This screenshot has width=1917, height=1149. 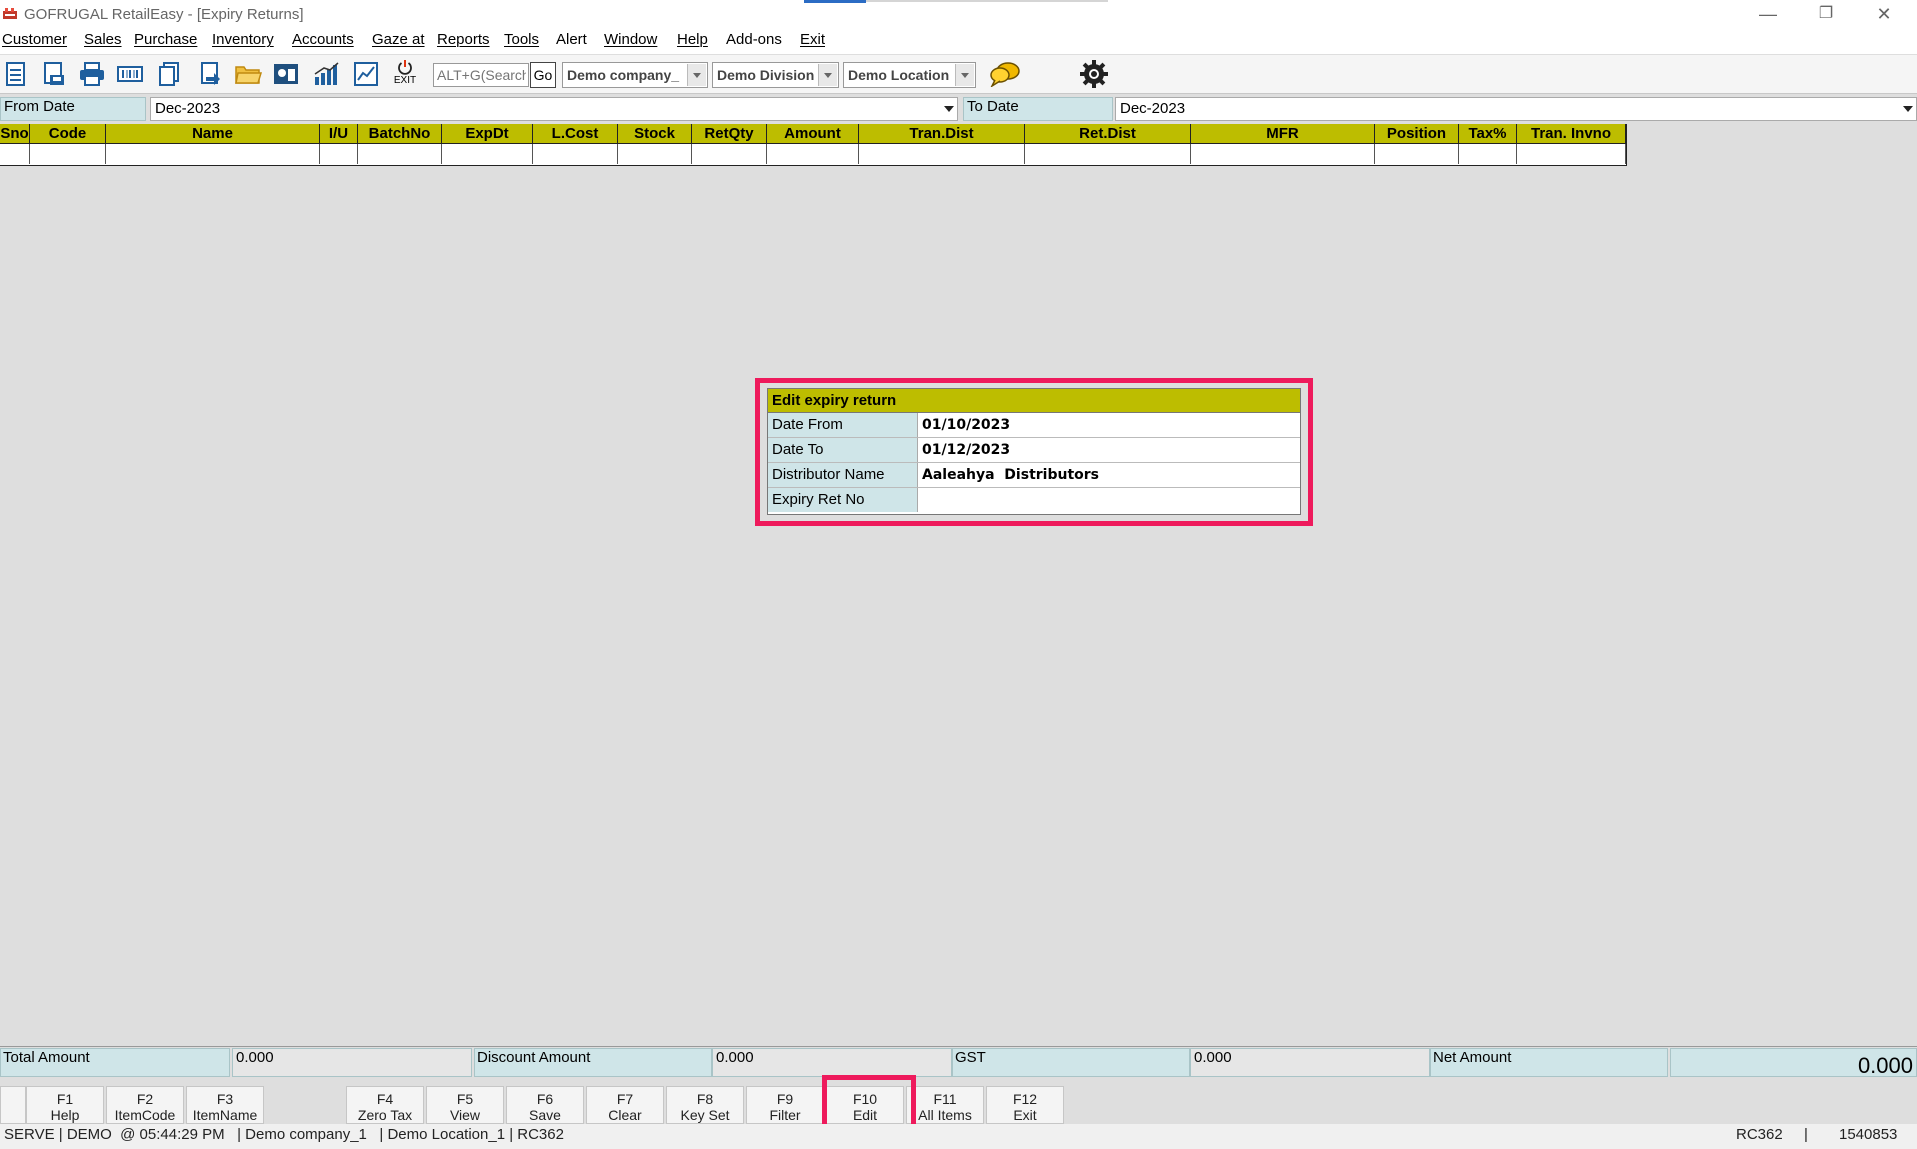 I want to click on column-header-position: Position, so click(x=1417, y=134).